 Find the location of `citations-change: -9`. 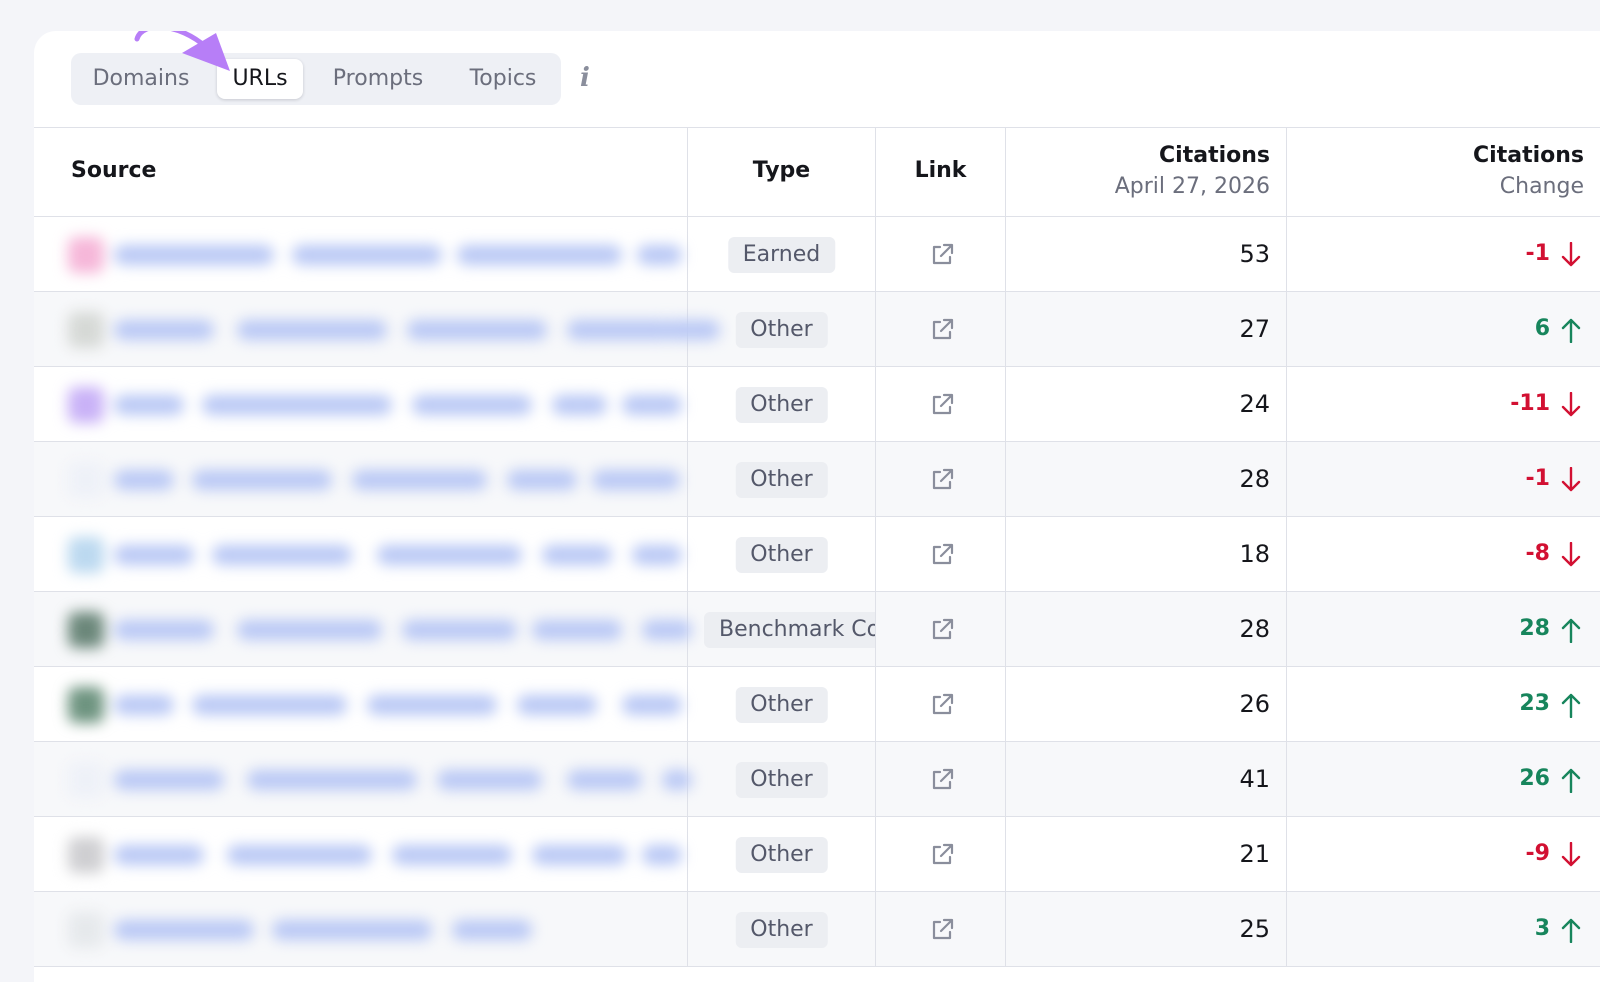

citations-change: -9 is located at coordinates (1537, 853).